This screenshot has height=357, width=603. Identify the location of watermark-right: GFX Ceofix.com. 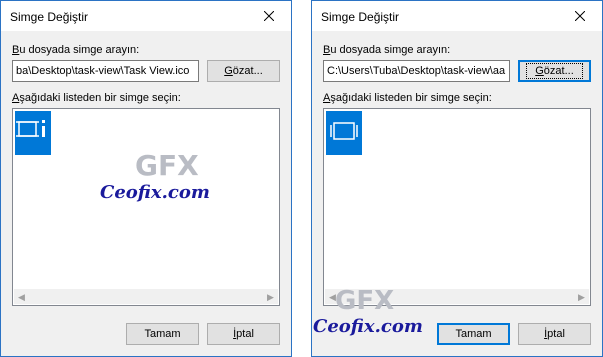
(373, 310).